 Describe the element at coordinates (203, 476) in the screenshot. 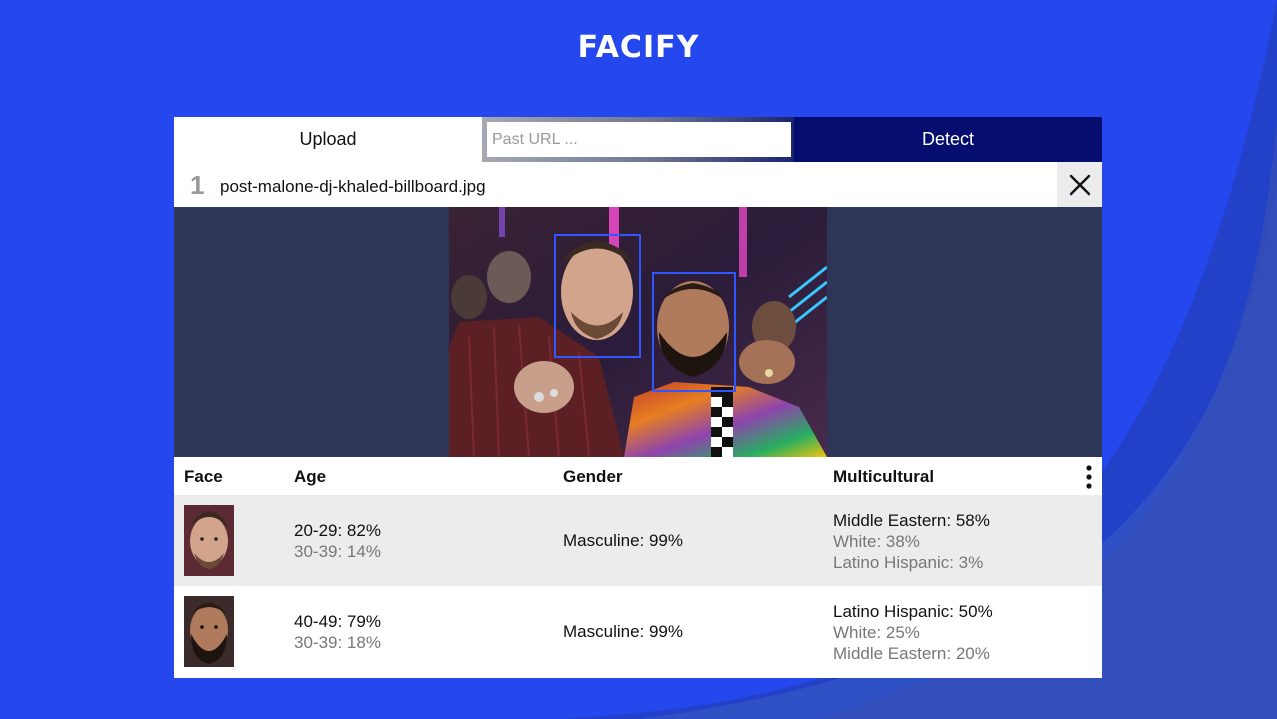

I see `header-face: Face` at that location.